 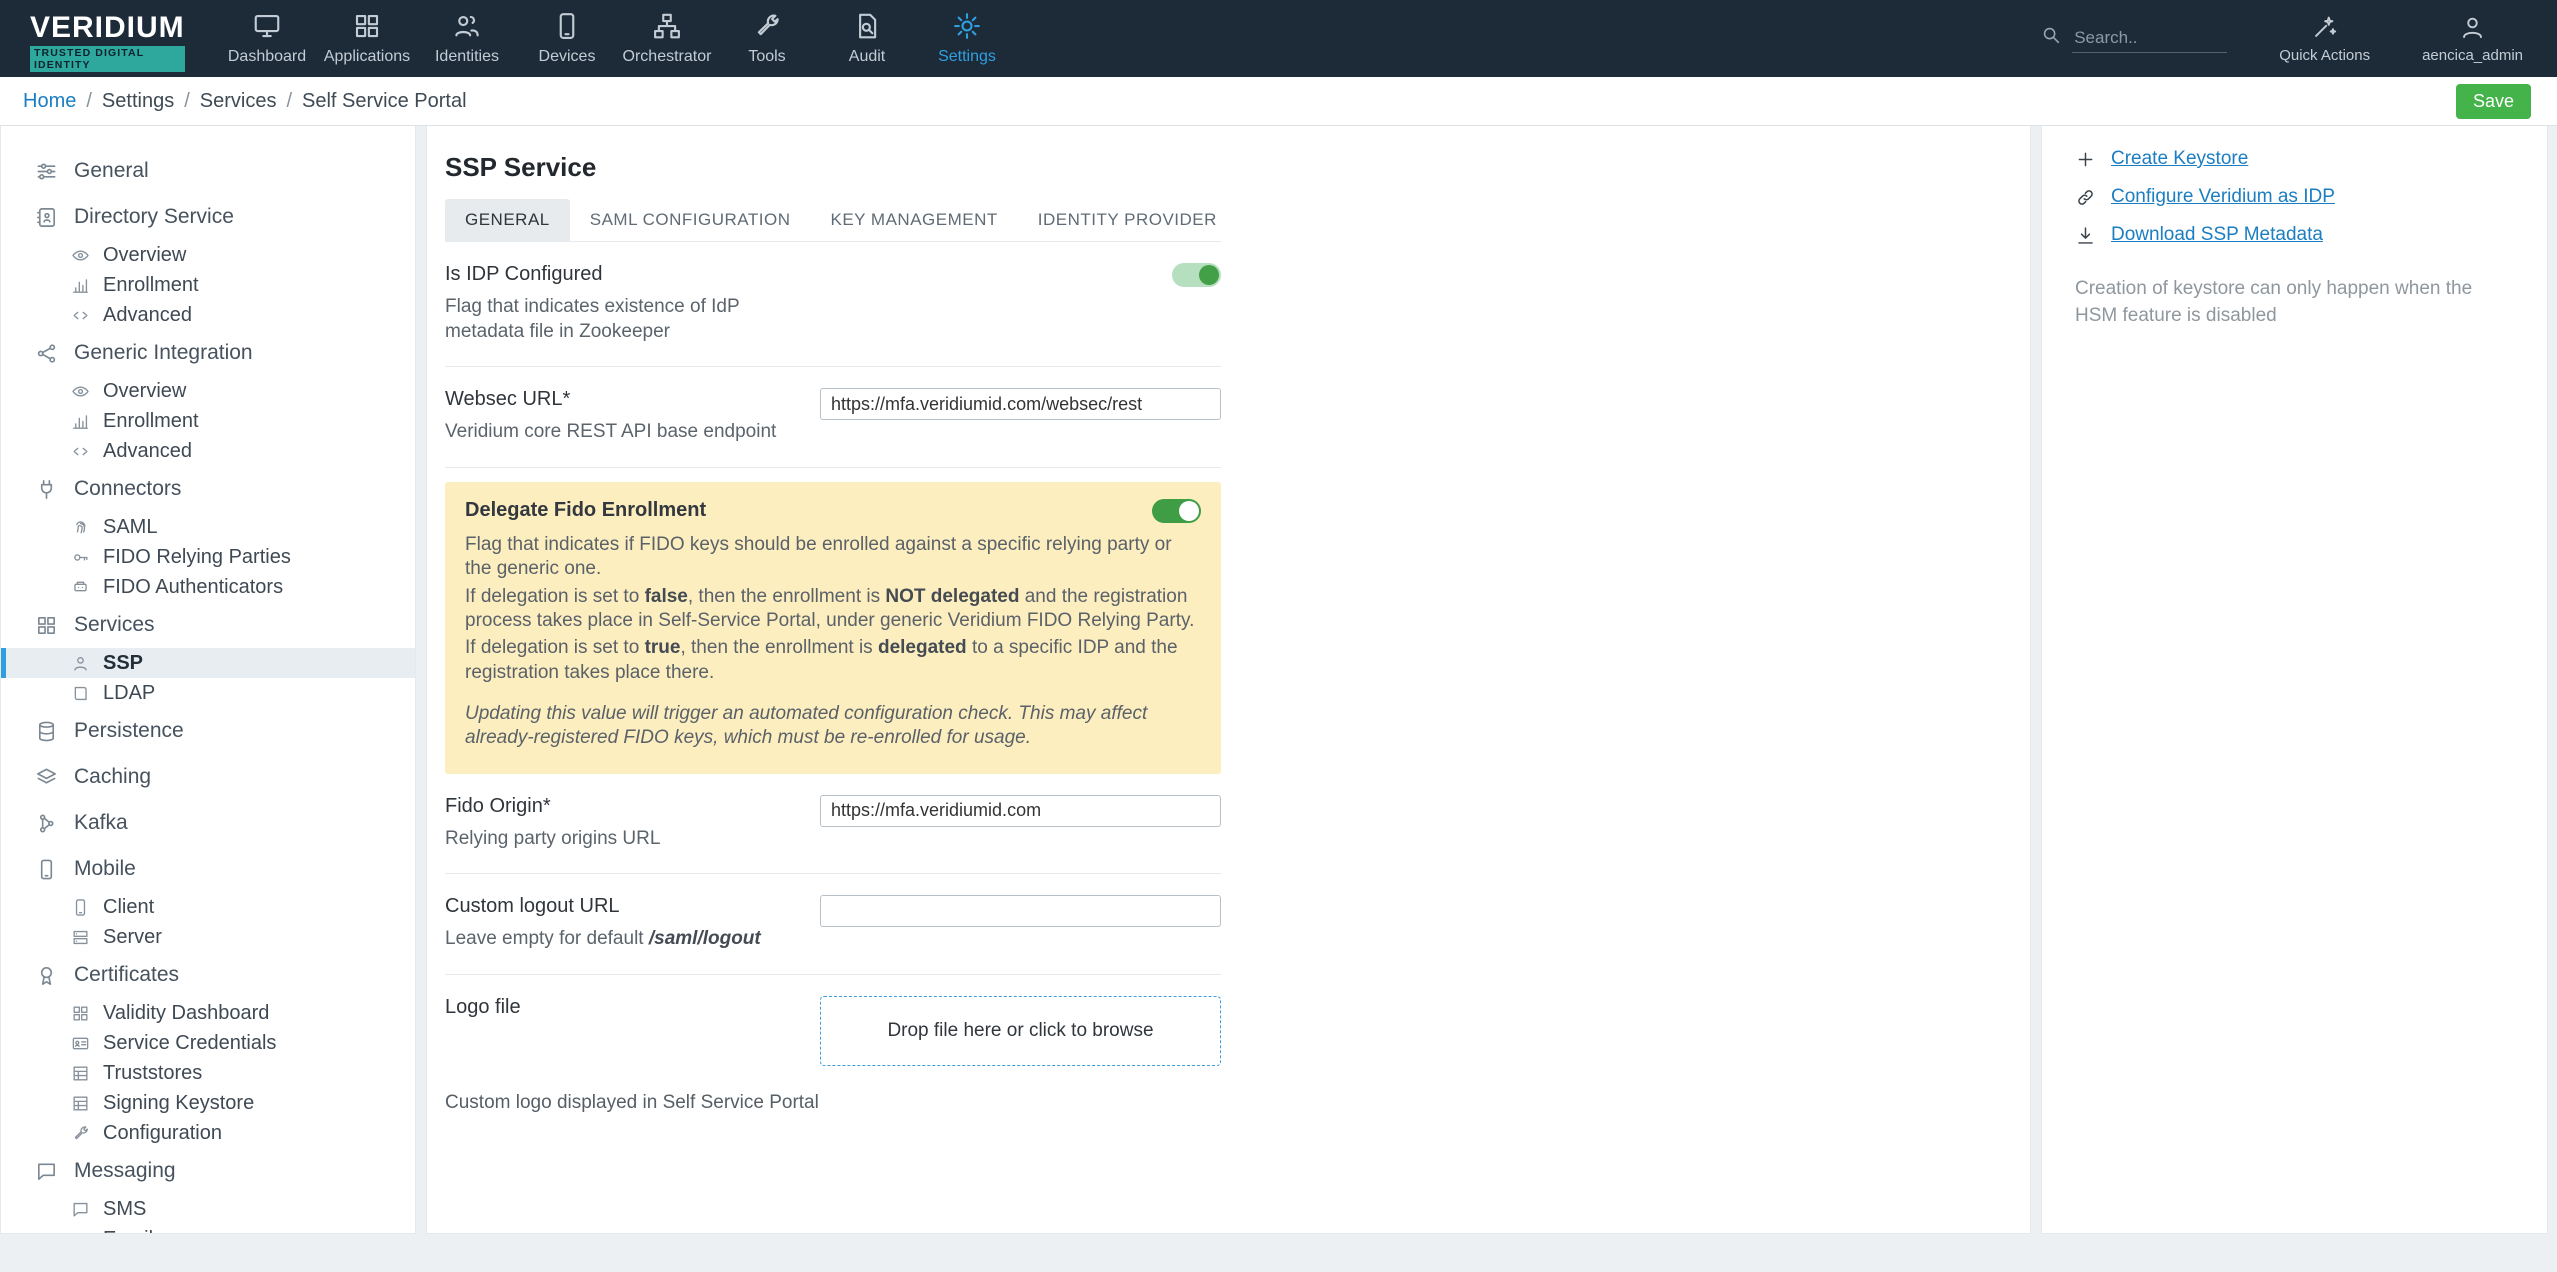 I want to click on tab-identity-provider: IDENTITY PROVIDER, so click(x=1127, y=220).